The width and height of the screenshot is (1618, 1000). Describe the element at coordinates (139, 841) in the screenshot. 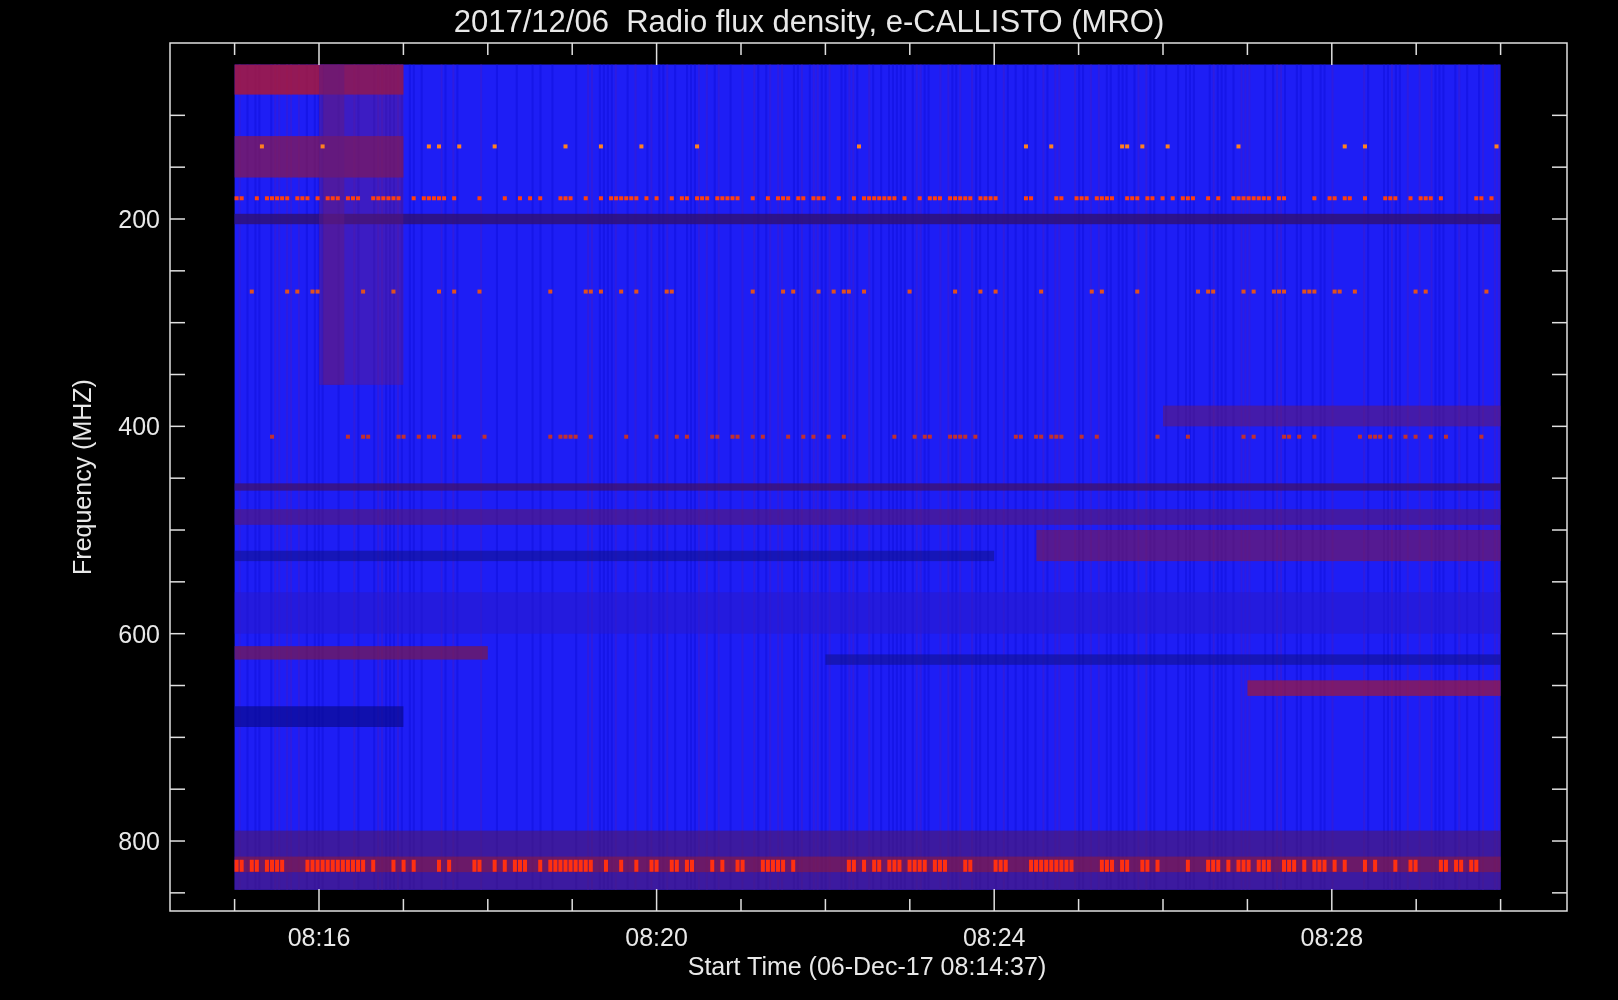

I see `y-tick-label: 800` at that location.